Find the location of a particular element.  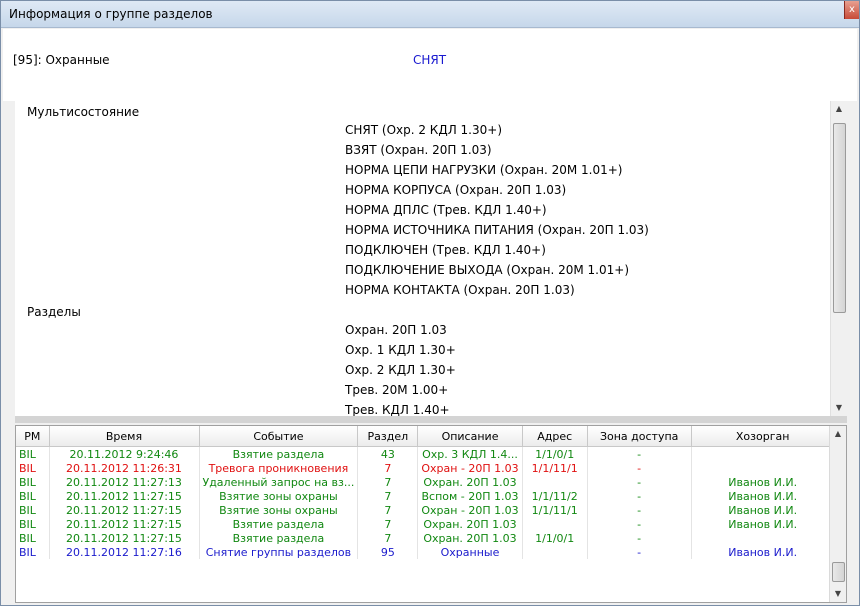

section-item: Трев. 20М 1.00+ is located at coordinates (397, 390).